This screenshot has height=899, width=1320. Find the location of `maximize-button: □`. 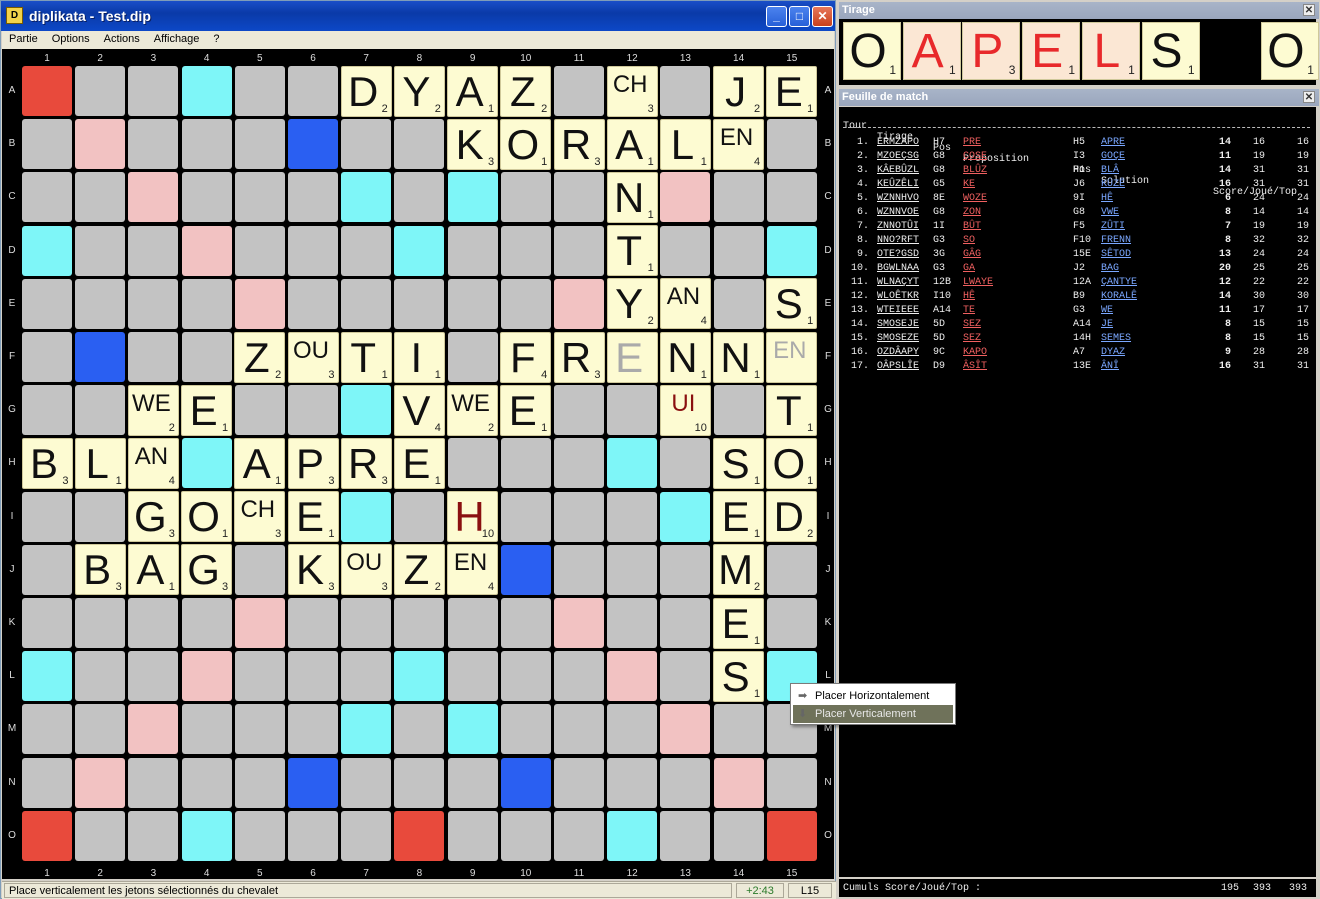

maximize-button: □ is located at coordinates (799, 16).